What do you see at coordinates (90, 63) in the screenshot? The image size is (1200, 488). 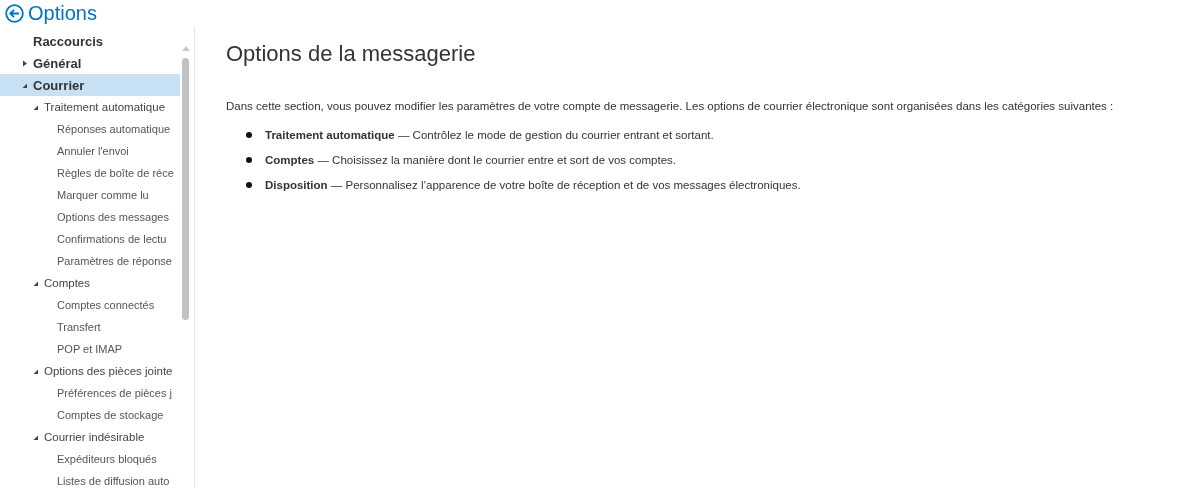 I see `nav-item: Général` at bounding box center [90, 63].